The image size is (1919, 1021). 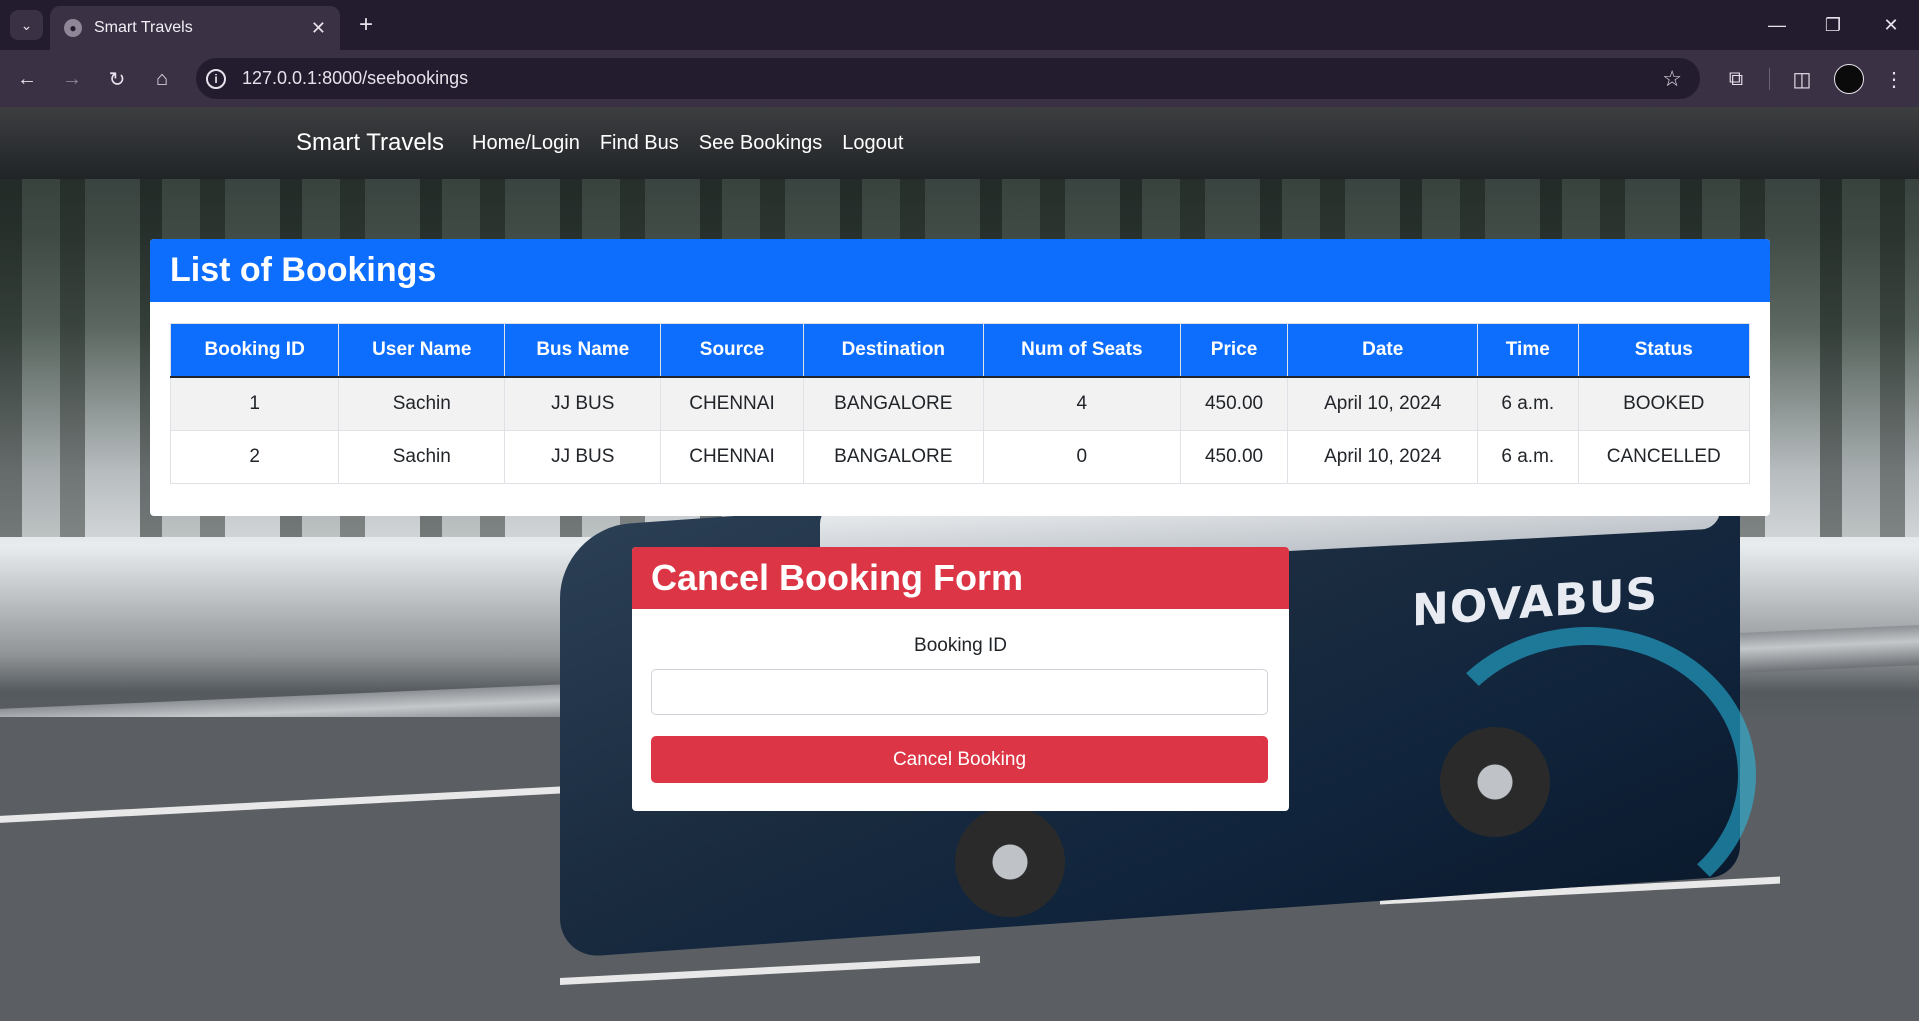 What do you see at coordinates (1894, 79) in the screenshot?
I see `menu-icon: ⋮` at bounding box center [1894, 79].